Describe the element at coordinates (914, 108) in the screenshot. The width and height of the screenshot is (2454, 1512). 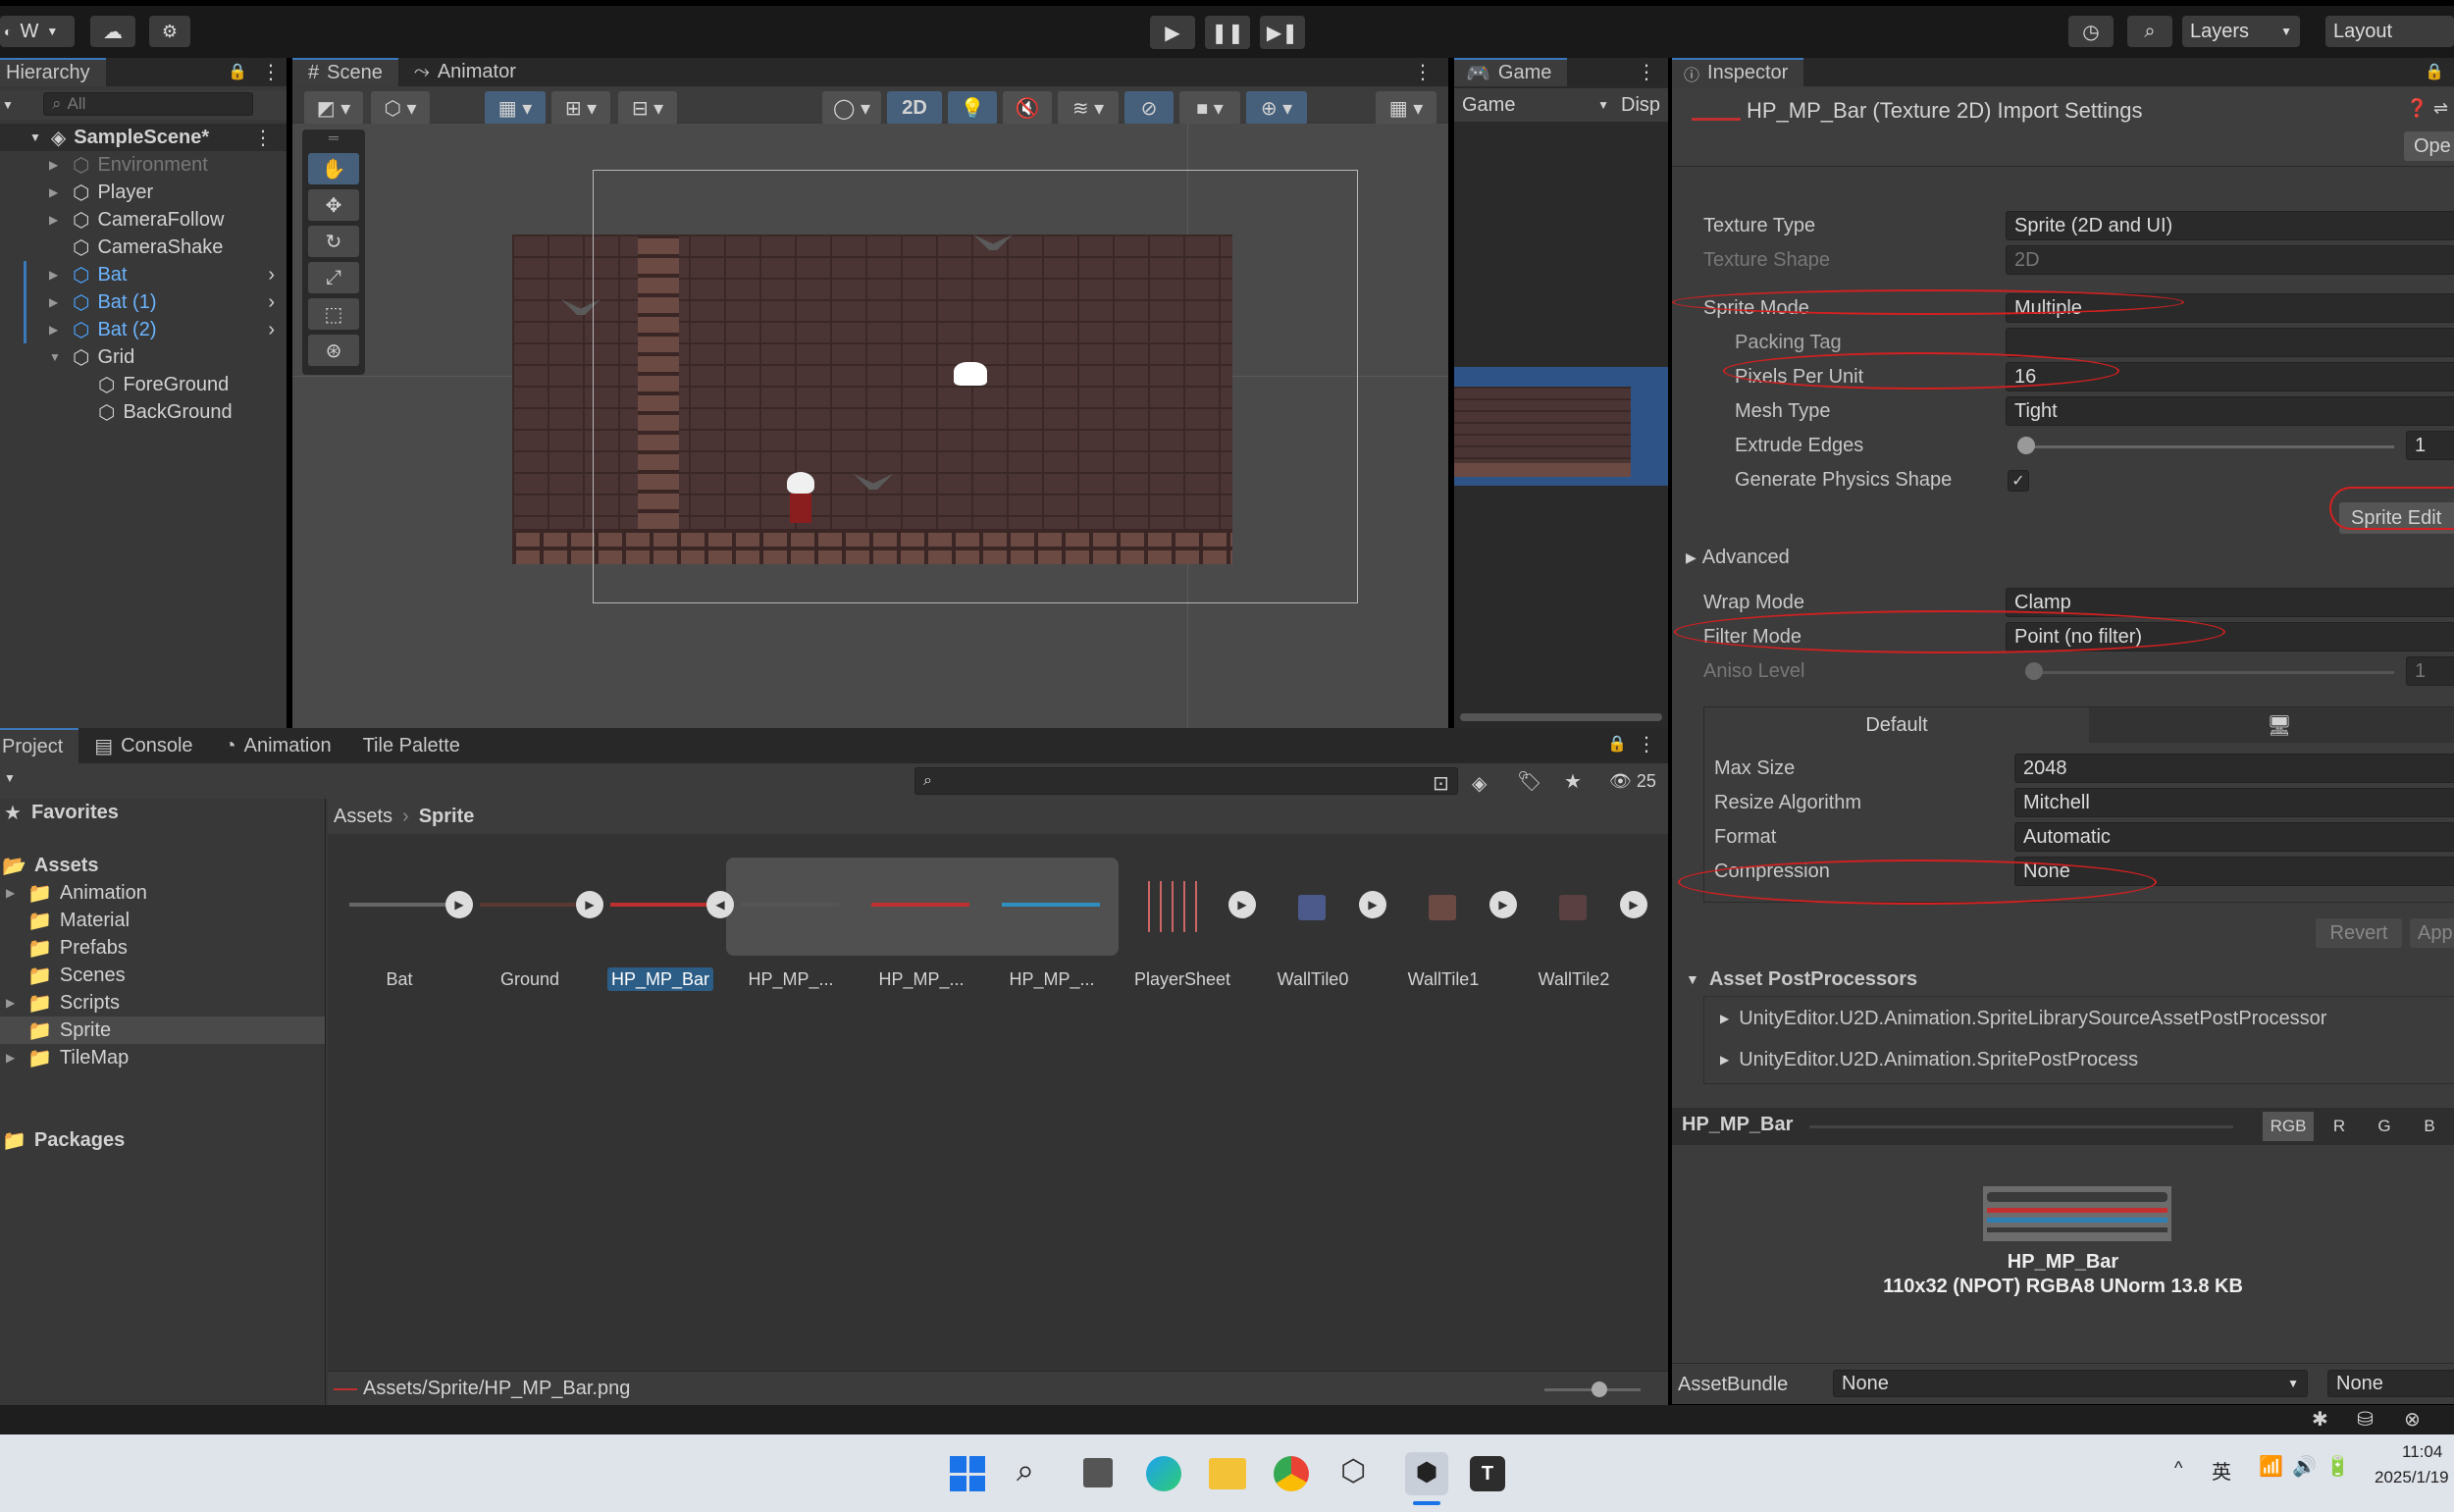
I see `toggle-2d-button: 2D` at that location.